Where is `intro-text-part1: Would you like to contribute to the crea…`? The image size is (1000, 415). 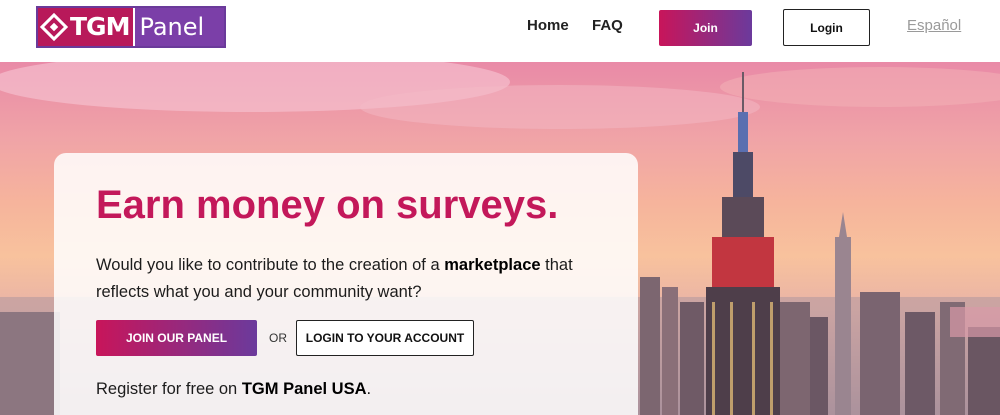
intro-text-part1: Would you like to contribute to the crea… is located at coordinates (270, 265).